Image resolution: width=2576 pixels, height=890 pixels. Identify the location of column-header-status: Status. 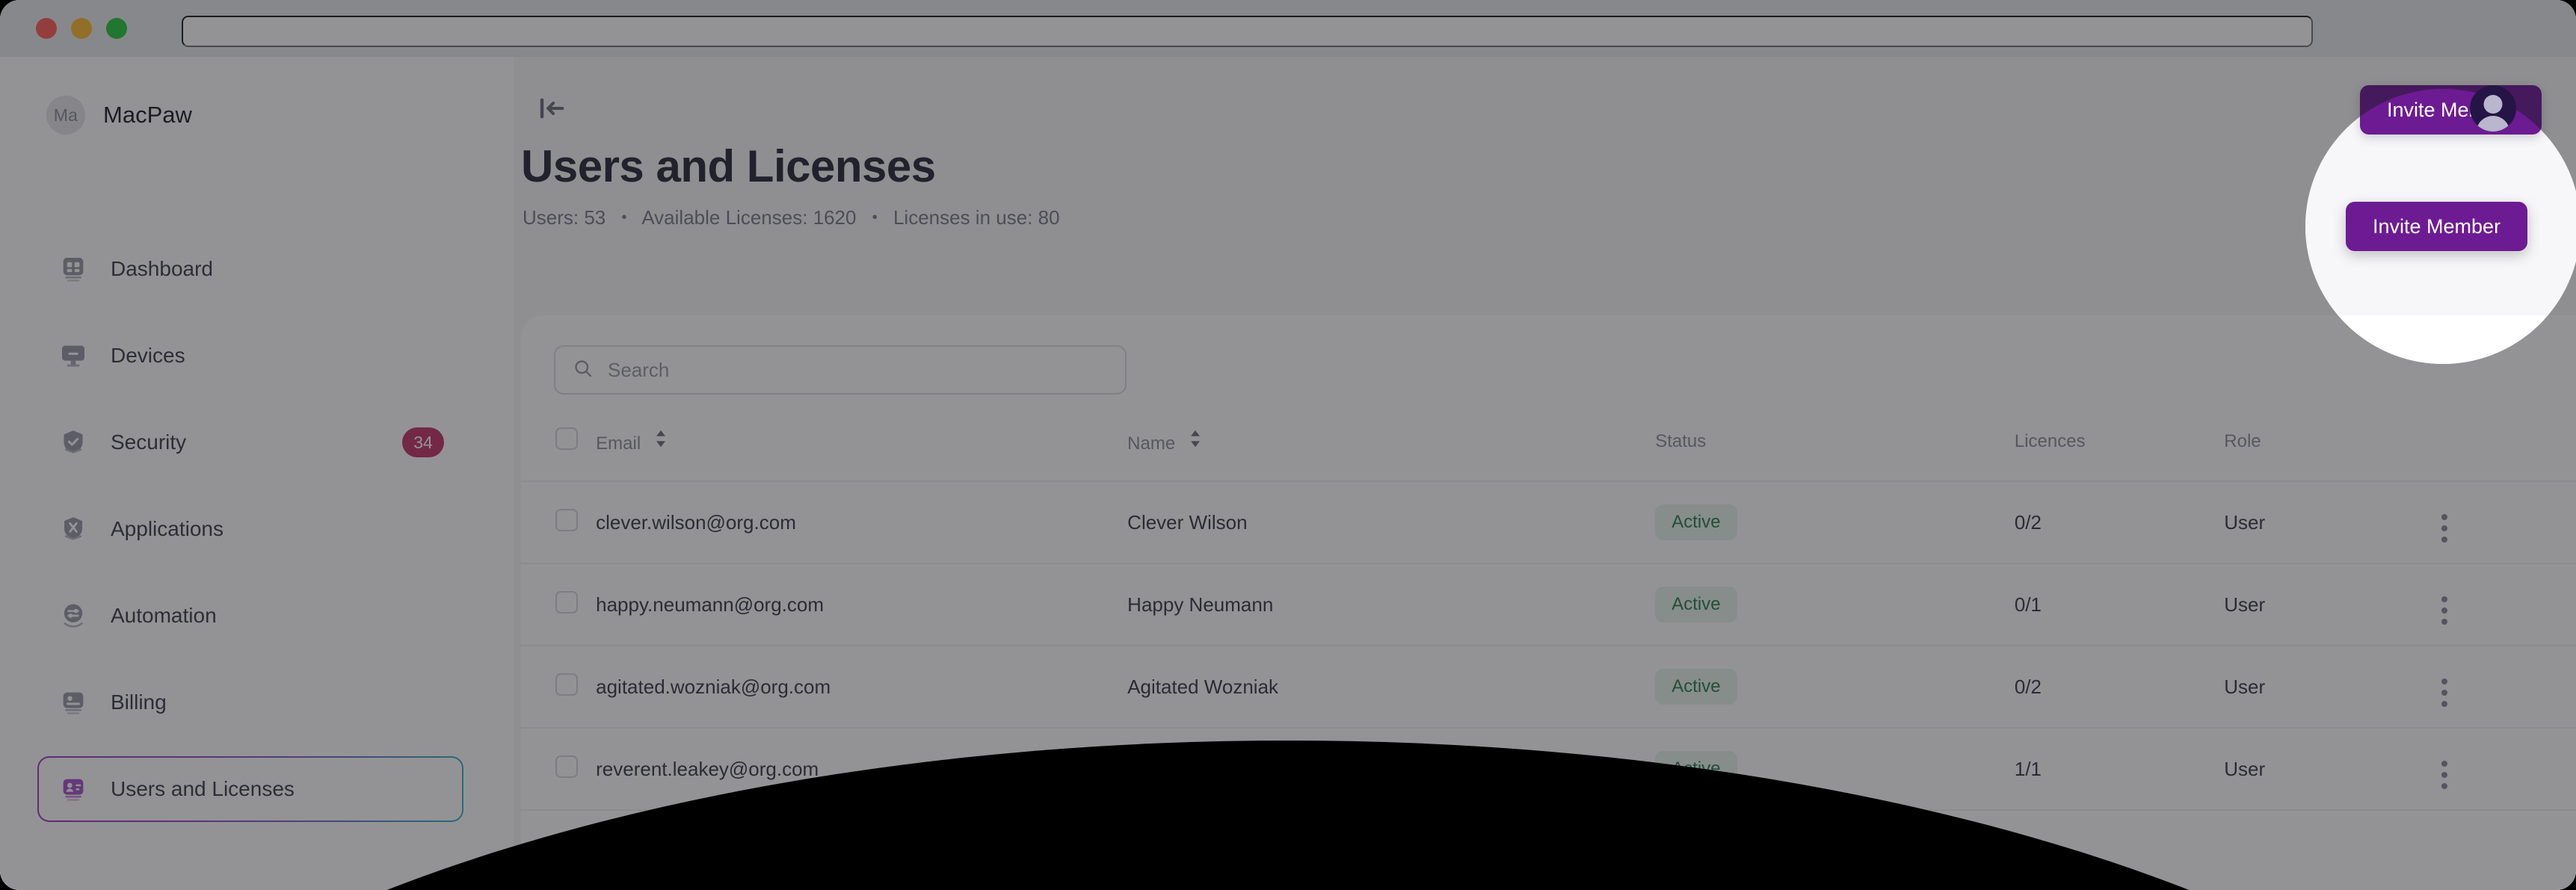
(1681, 441).